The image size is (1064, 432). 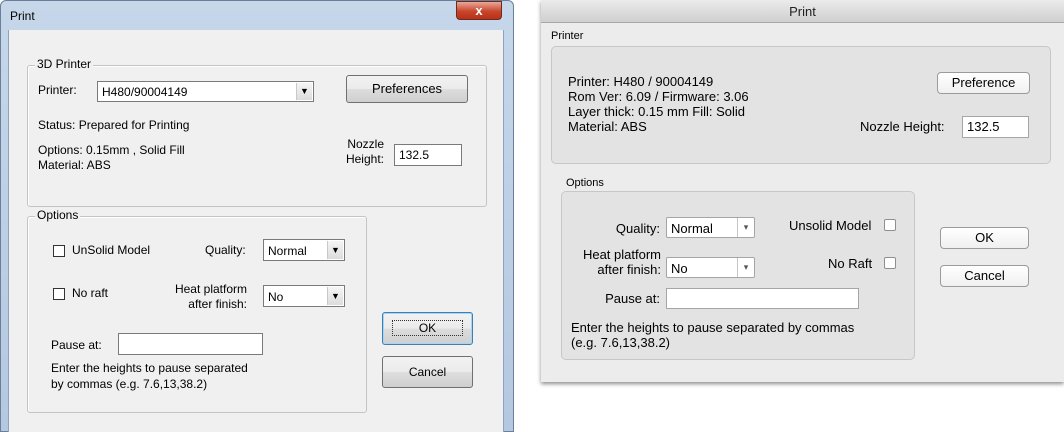 What do you see at coordinates (57, 90) in the screenshot?
I see `printer-label: Printer:` at bounding box center [57, 90].